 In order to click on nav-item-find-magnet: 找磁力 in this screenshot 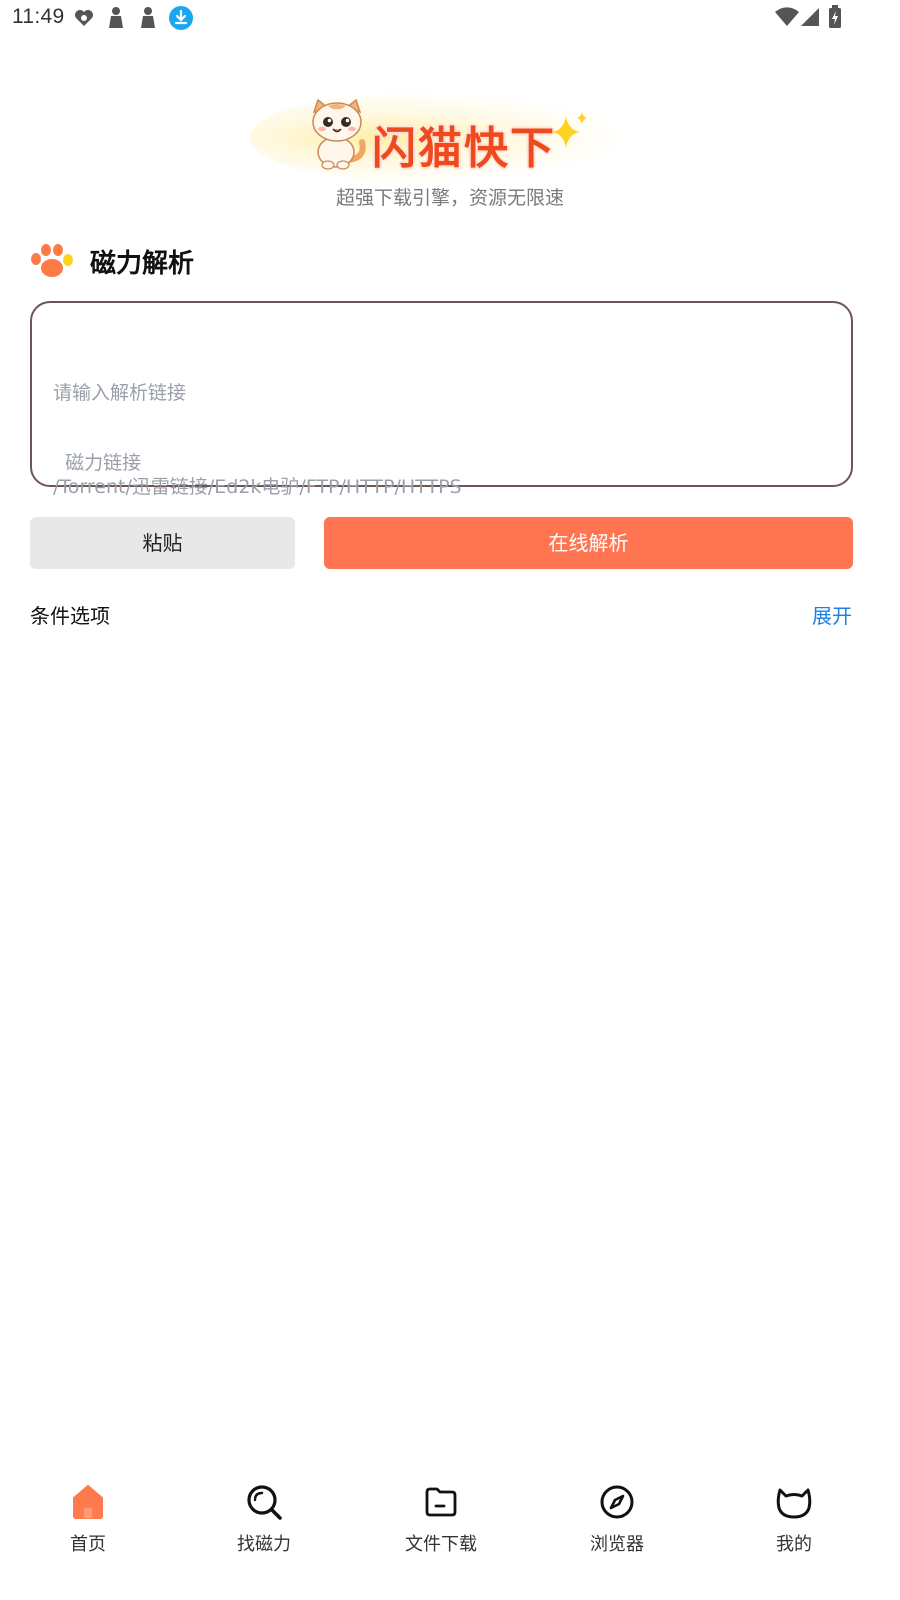, I will do `click(264, 1520)`.